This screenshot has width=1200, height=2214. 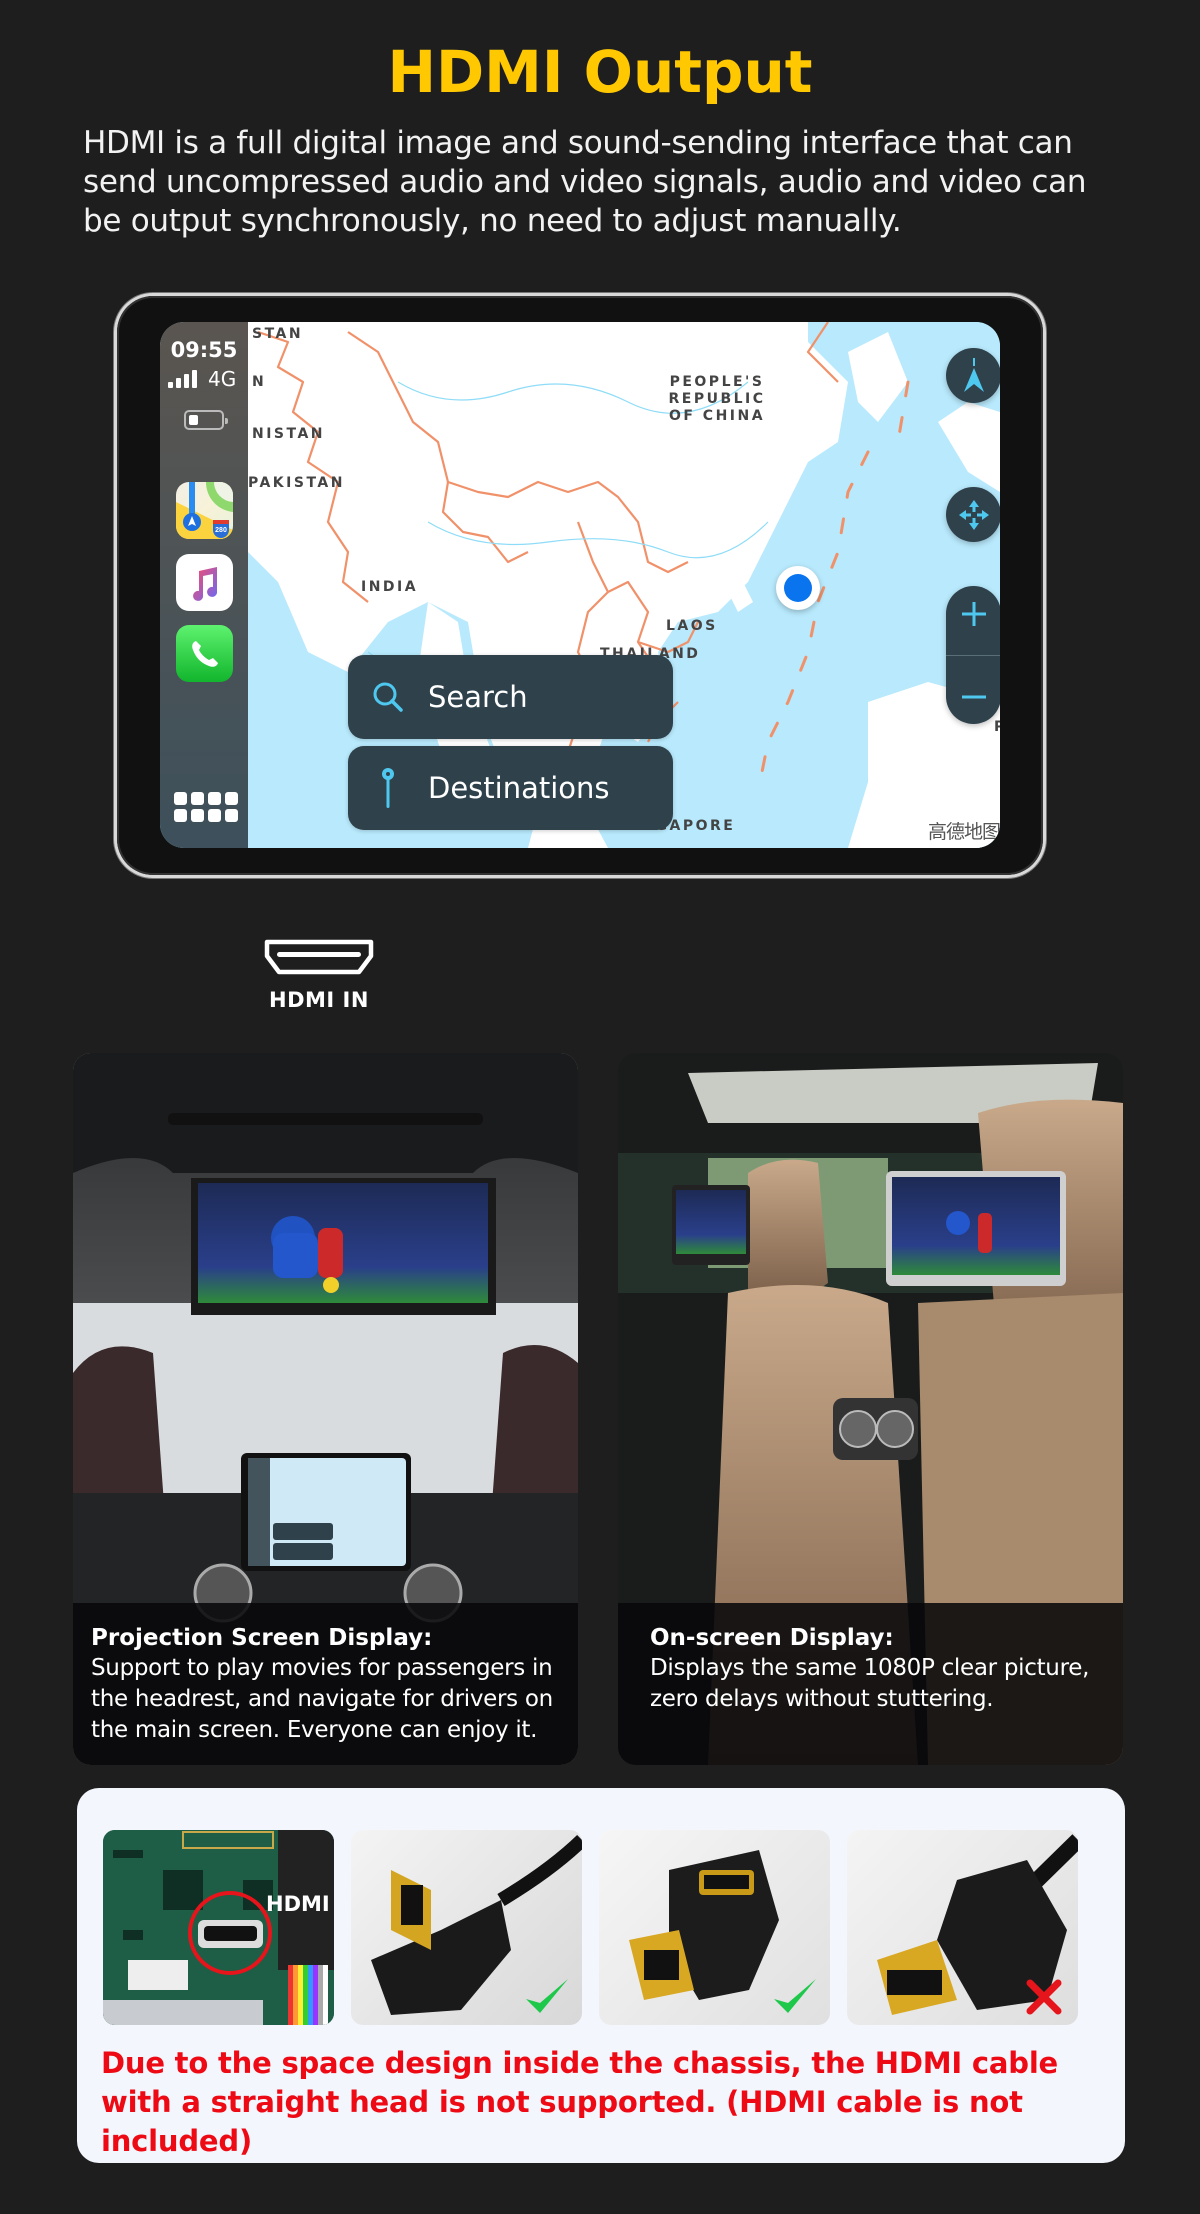 What do you see at coordinates (204, 582) in the screenshot?
I see `music-app-icon` at bounding box center [204, 582].